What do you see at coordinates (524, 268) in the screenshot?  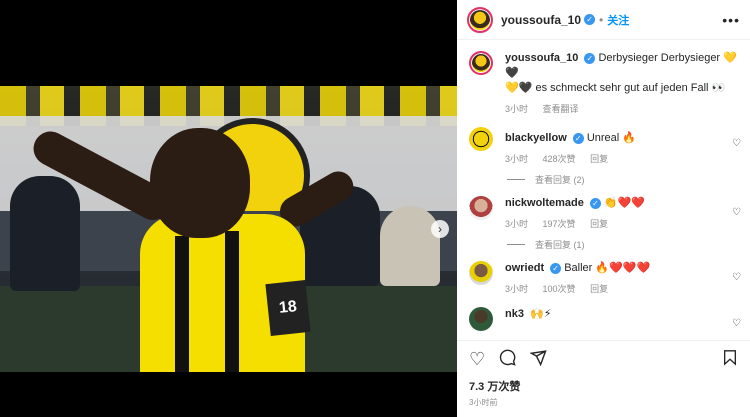 I see `comment-username: owriedt` at bounding box center [524, 268].